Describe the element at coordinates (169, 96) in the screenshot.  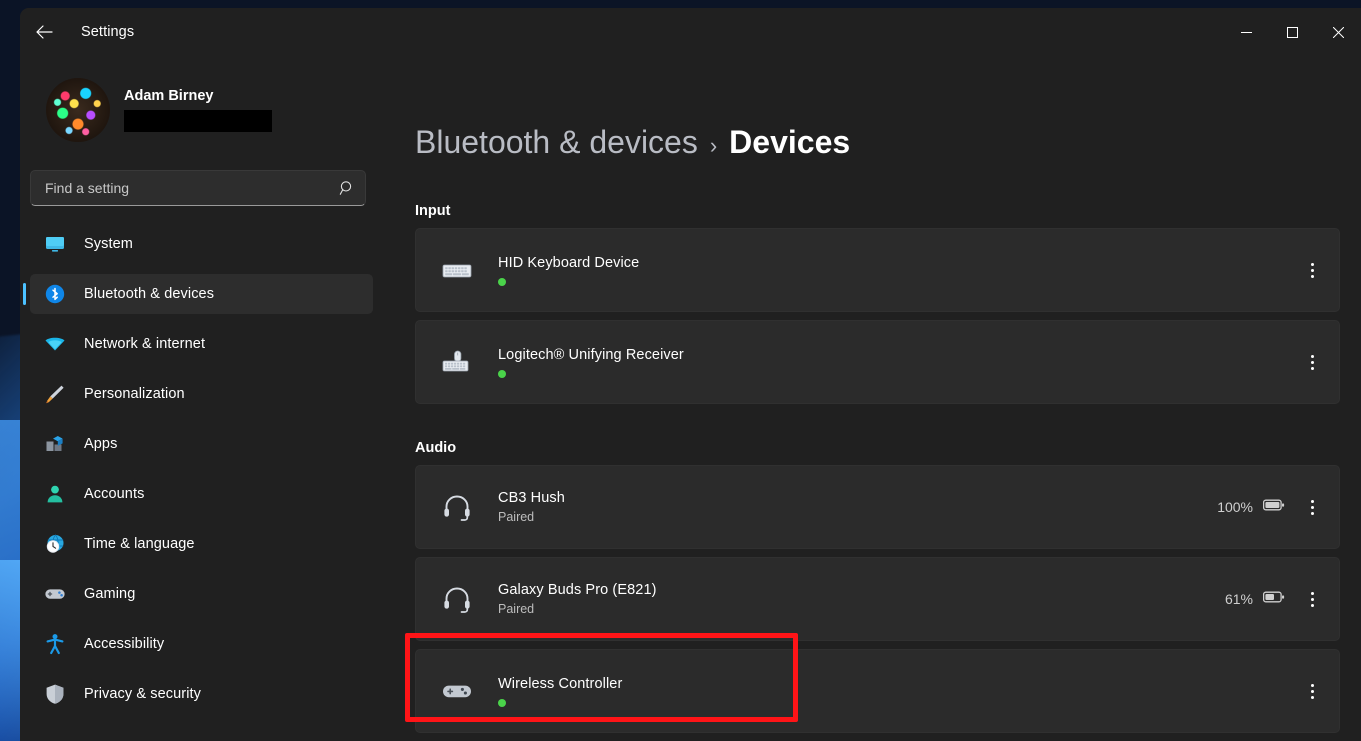
I see `account-name: Adam Birney` at that location.